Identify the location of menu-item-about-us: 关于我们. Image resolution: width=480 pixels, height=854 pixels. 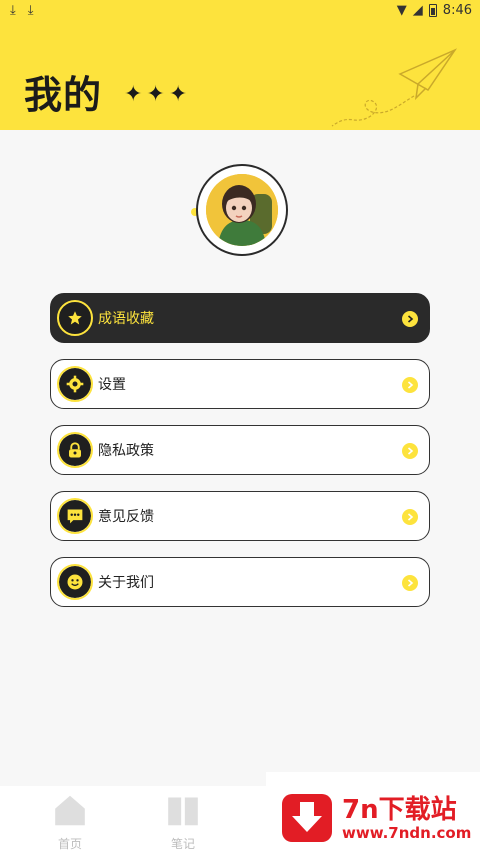
(240, 582).